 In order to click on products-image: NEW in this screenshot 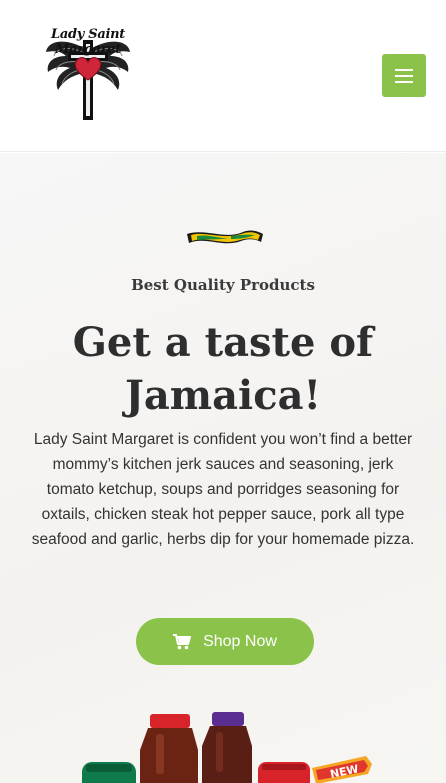, I will do `click(227, 747)`.